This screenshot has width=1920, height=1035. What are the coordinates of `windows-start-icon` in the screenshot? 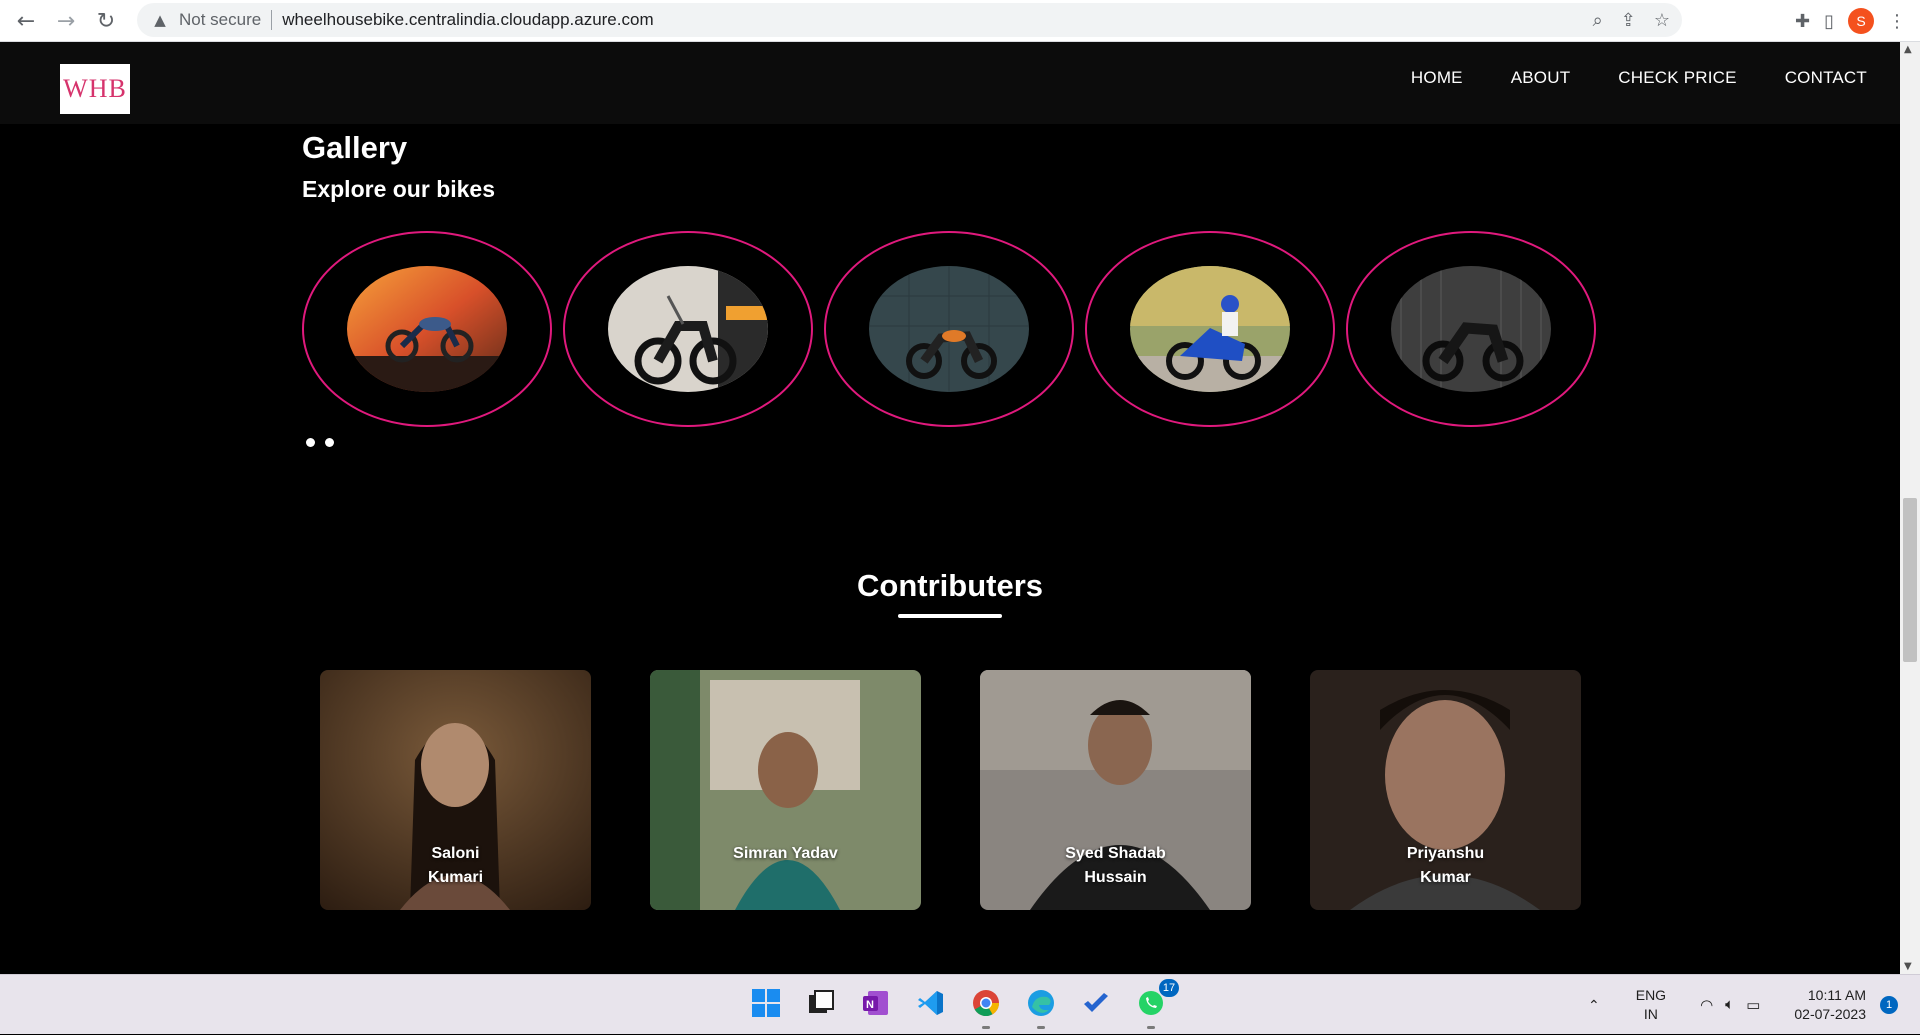 It's located at (766, 1003).